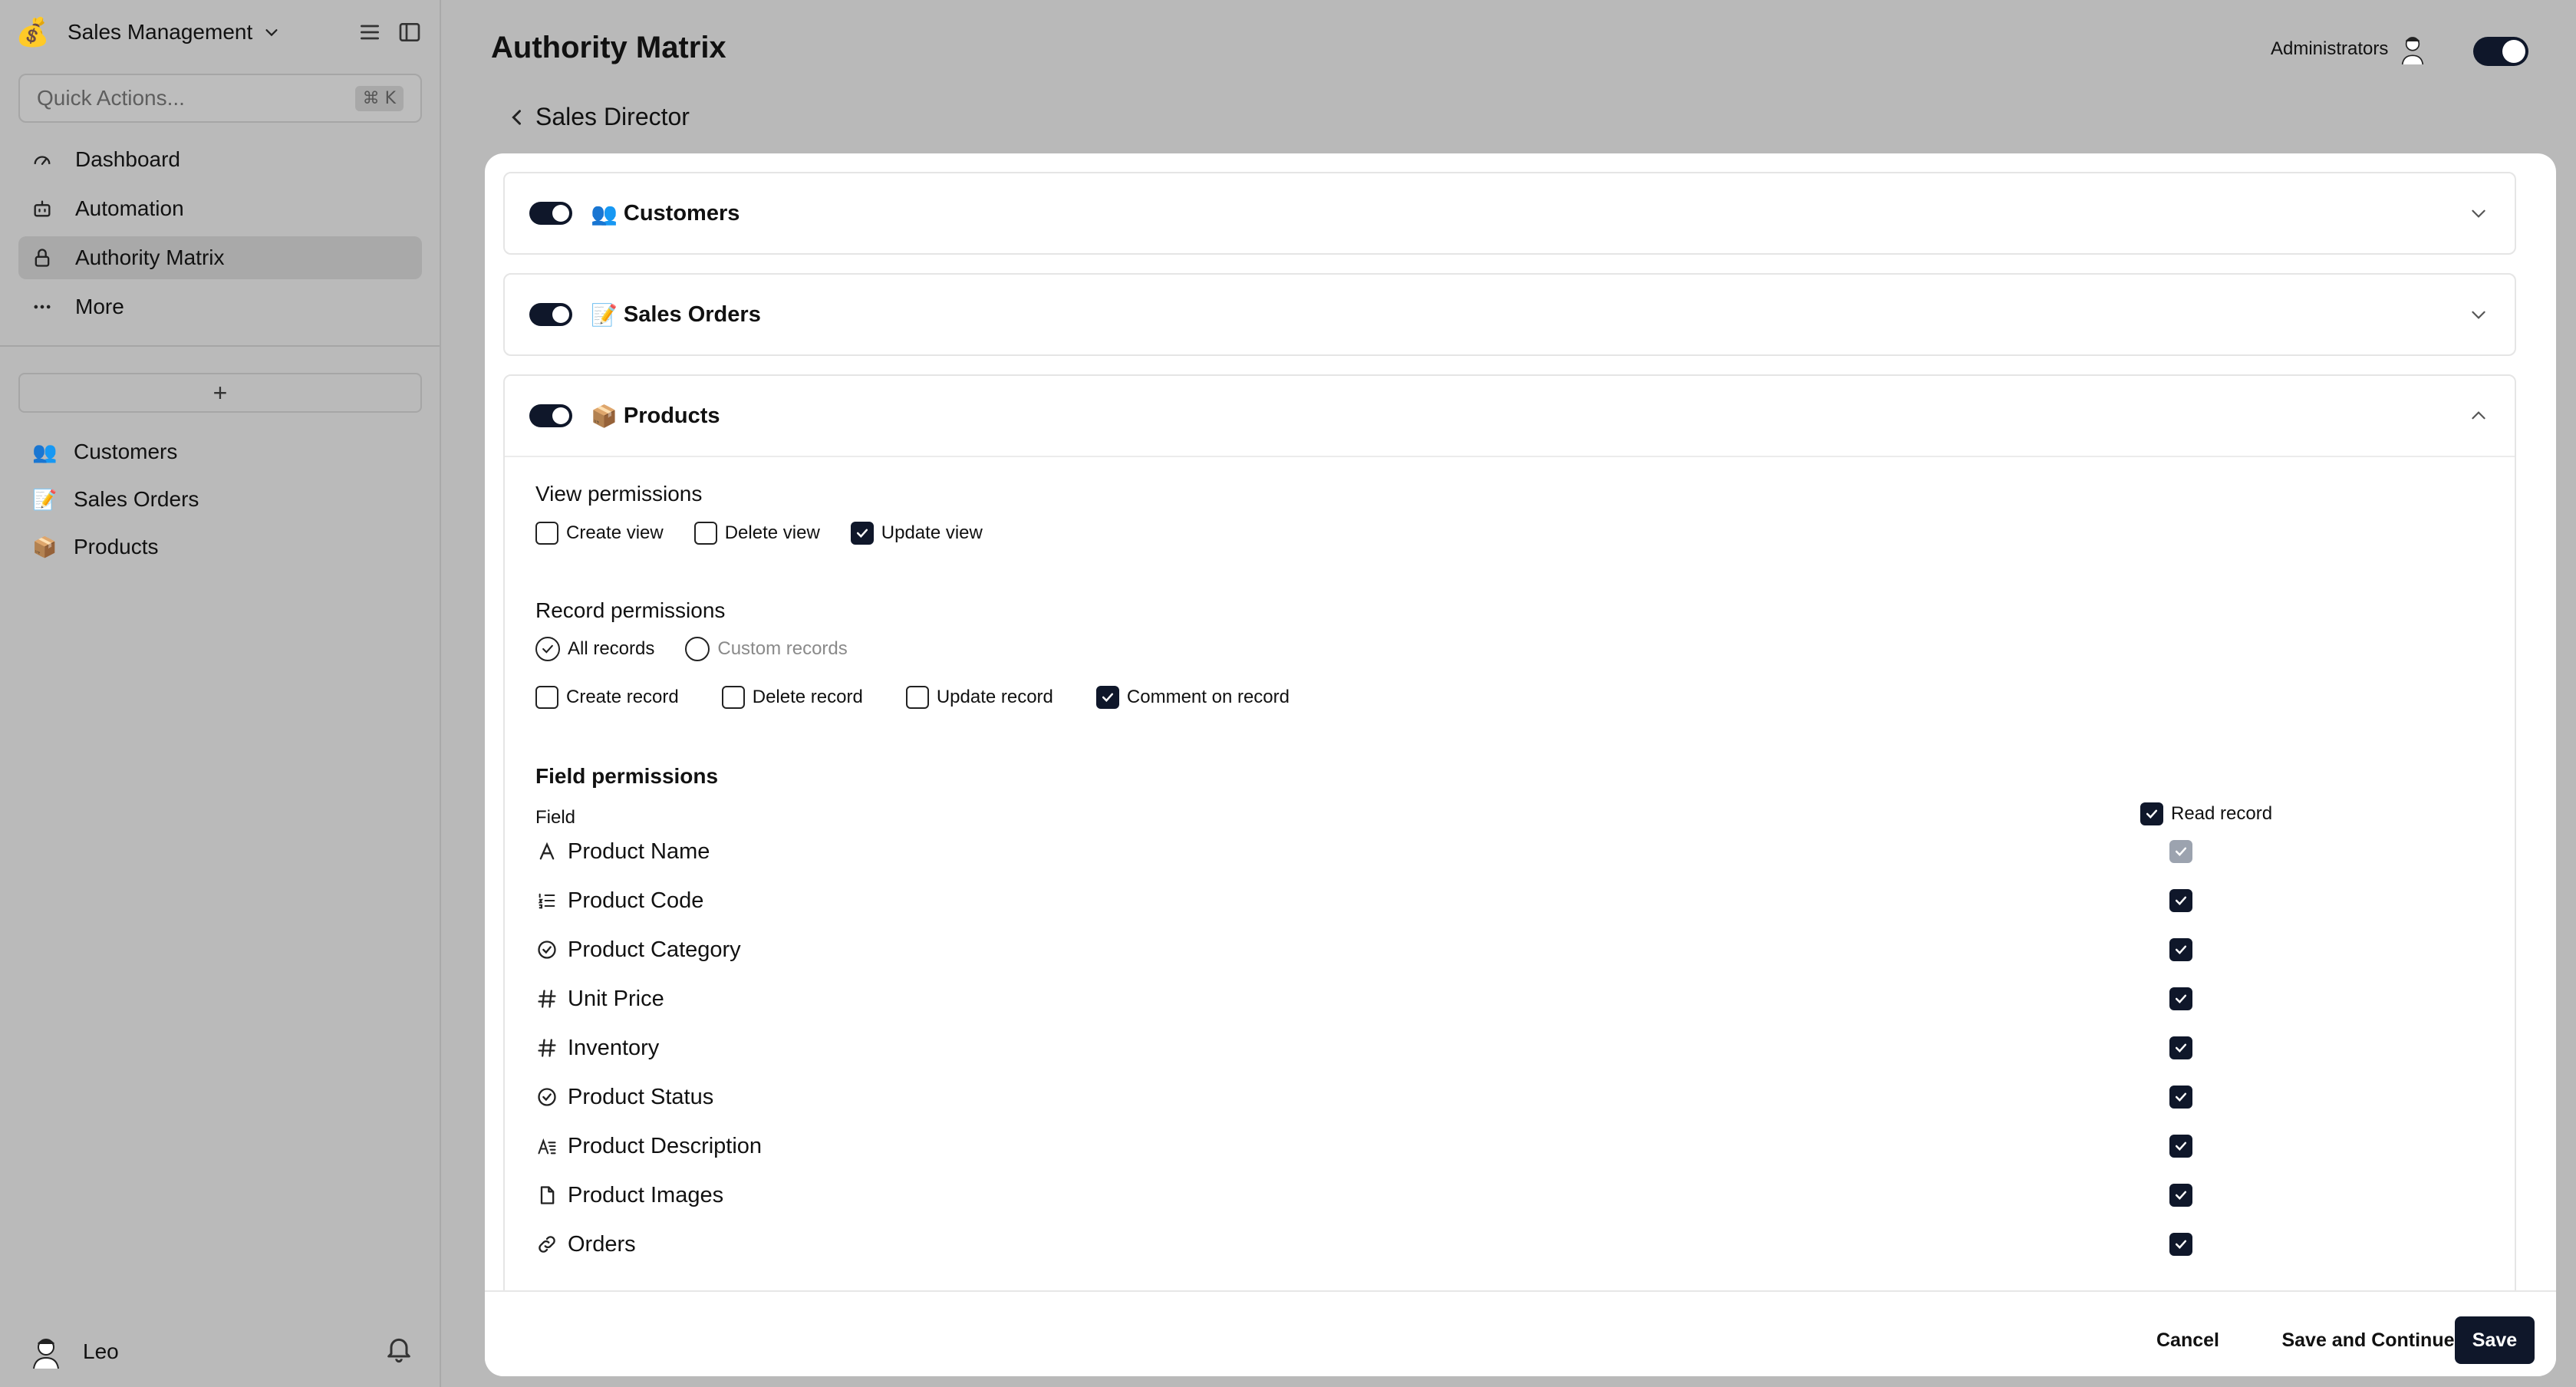  I want to click on table-label: Customers, so click(126, 451).